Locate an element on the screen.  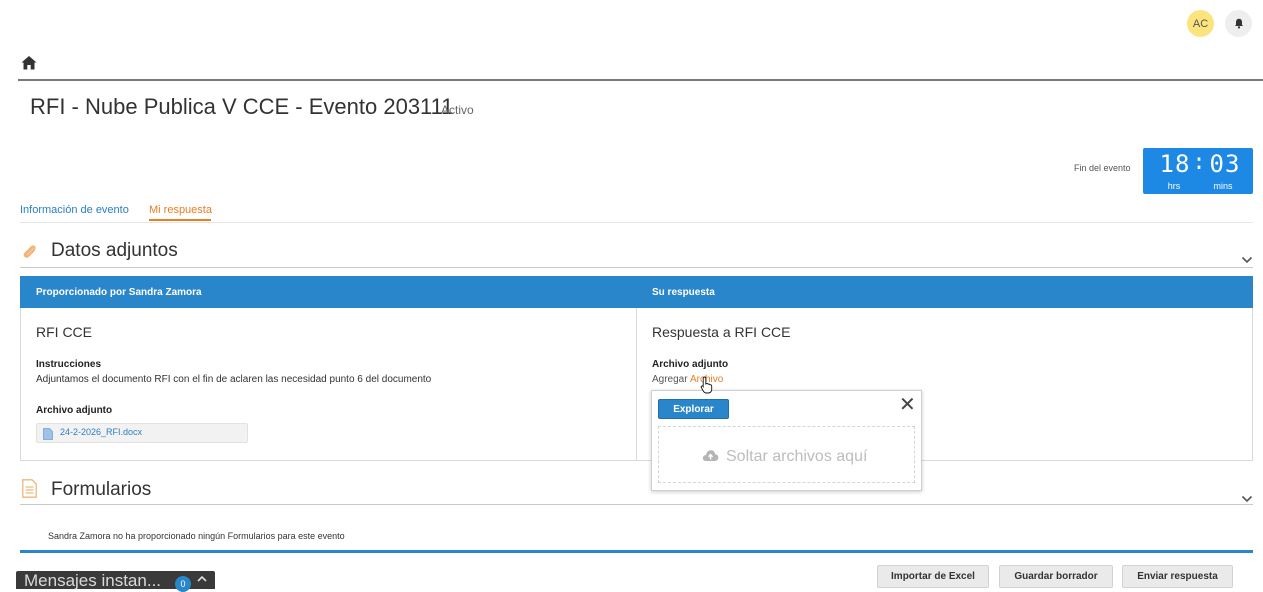
attachments-collapse-toggle is located at coordinates (1247, 260).